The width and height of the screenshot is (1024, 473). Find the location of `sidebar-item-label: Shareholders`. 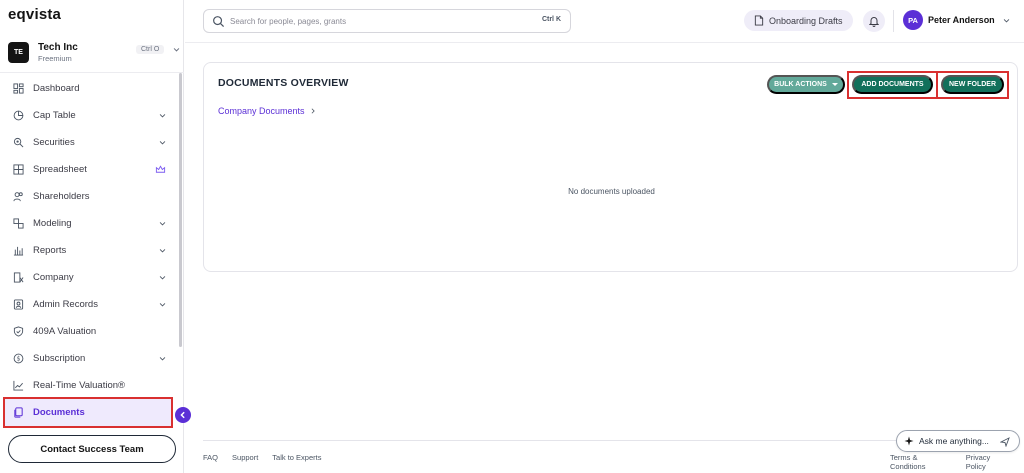

sidebar-item-label: Shareholders is located at coordinates (61, 196).